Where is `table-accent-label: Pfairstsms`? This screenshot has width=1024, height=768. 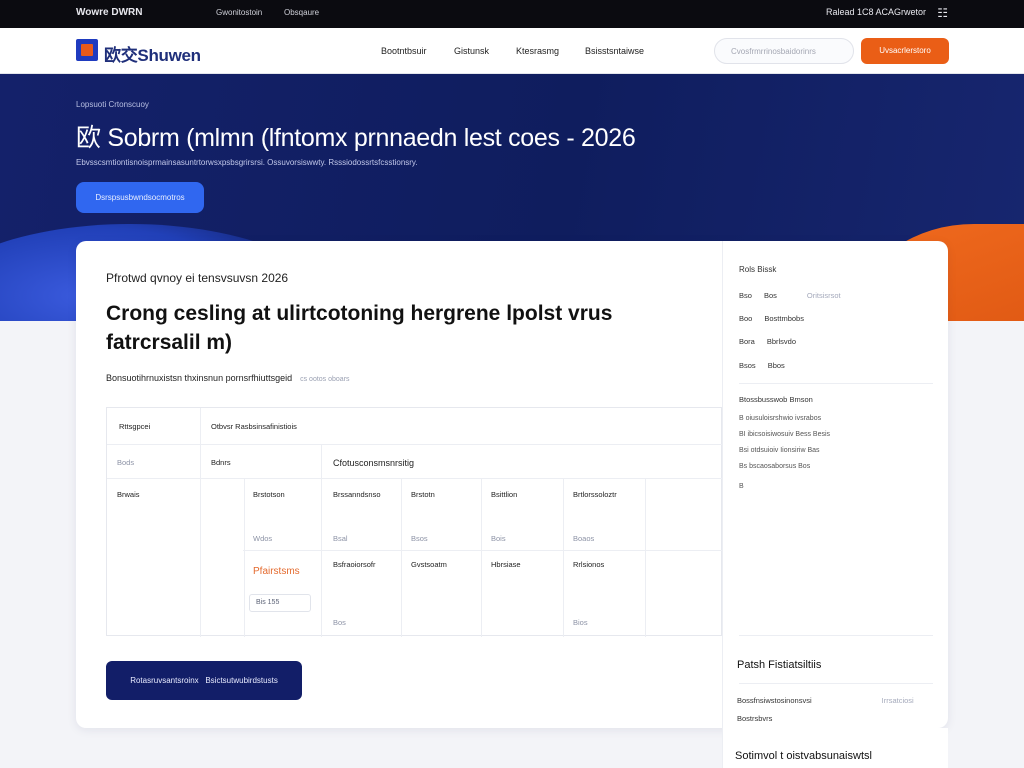
table-accent-label: Pfairstsms is located at coordinates (276, 571).